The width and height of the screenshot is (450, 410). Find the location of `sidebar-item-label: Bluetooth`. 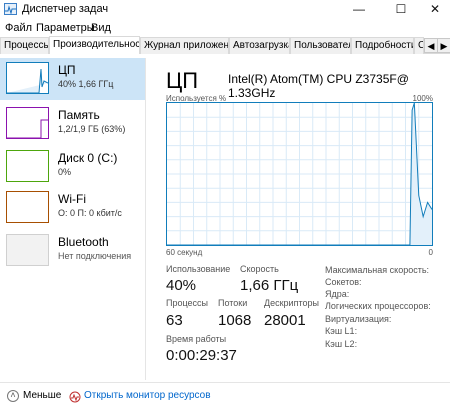

sidebar-item-label: Bluetooth is located at coordinates (83, 242).